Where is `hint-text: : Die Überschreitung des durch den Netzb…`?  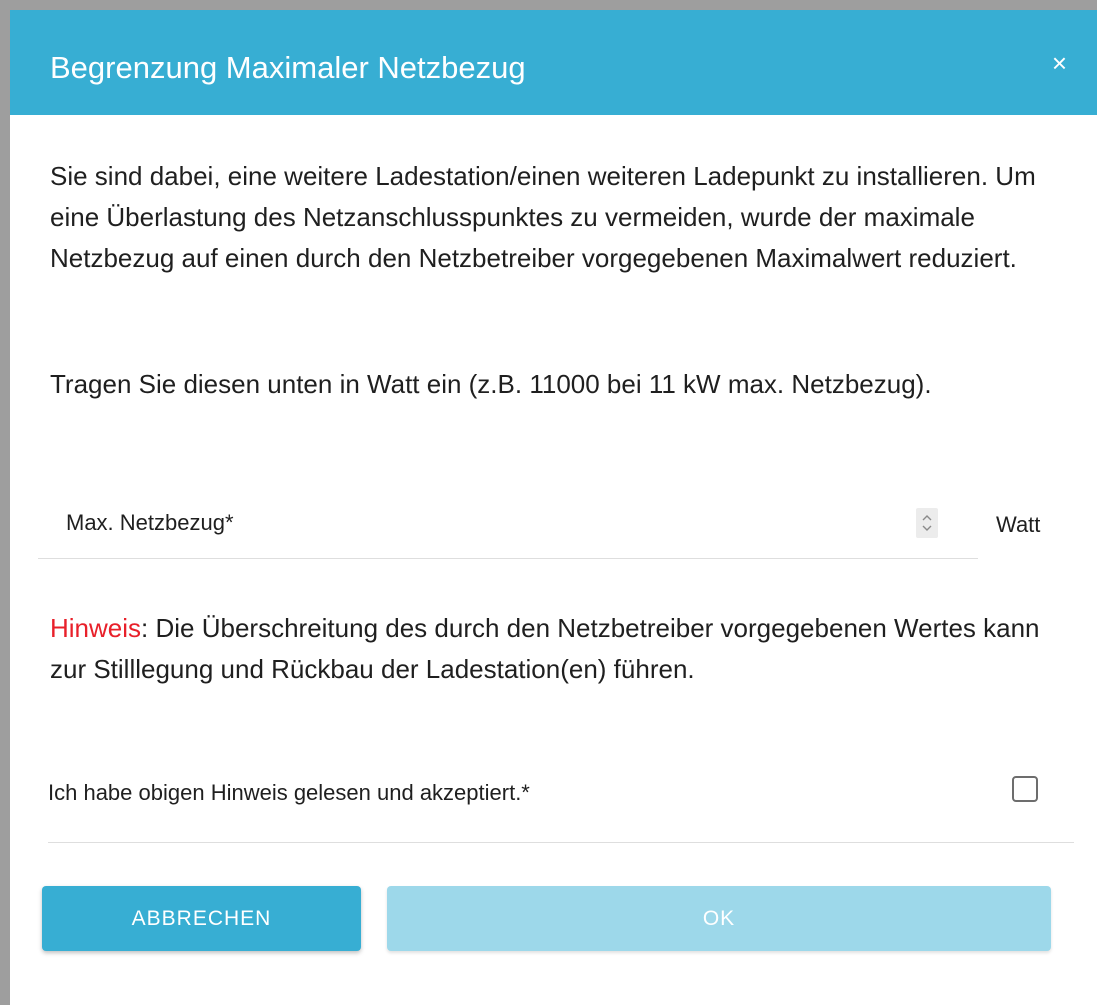
hint-text: : Die Überschreitung des durch den Netzb… is located at coordinates (545, 648).